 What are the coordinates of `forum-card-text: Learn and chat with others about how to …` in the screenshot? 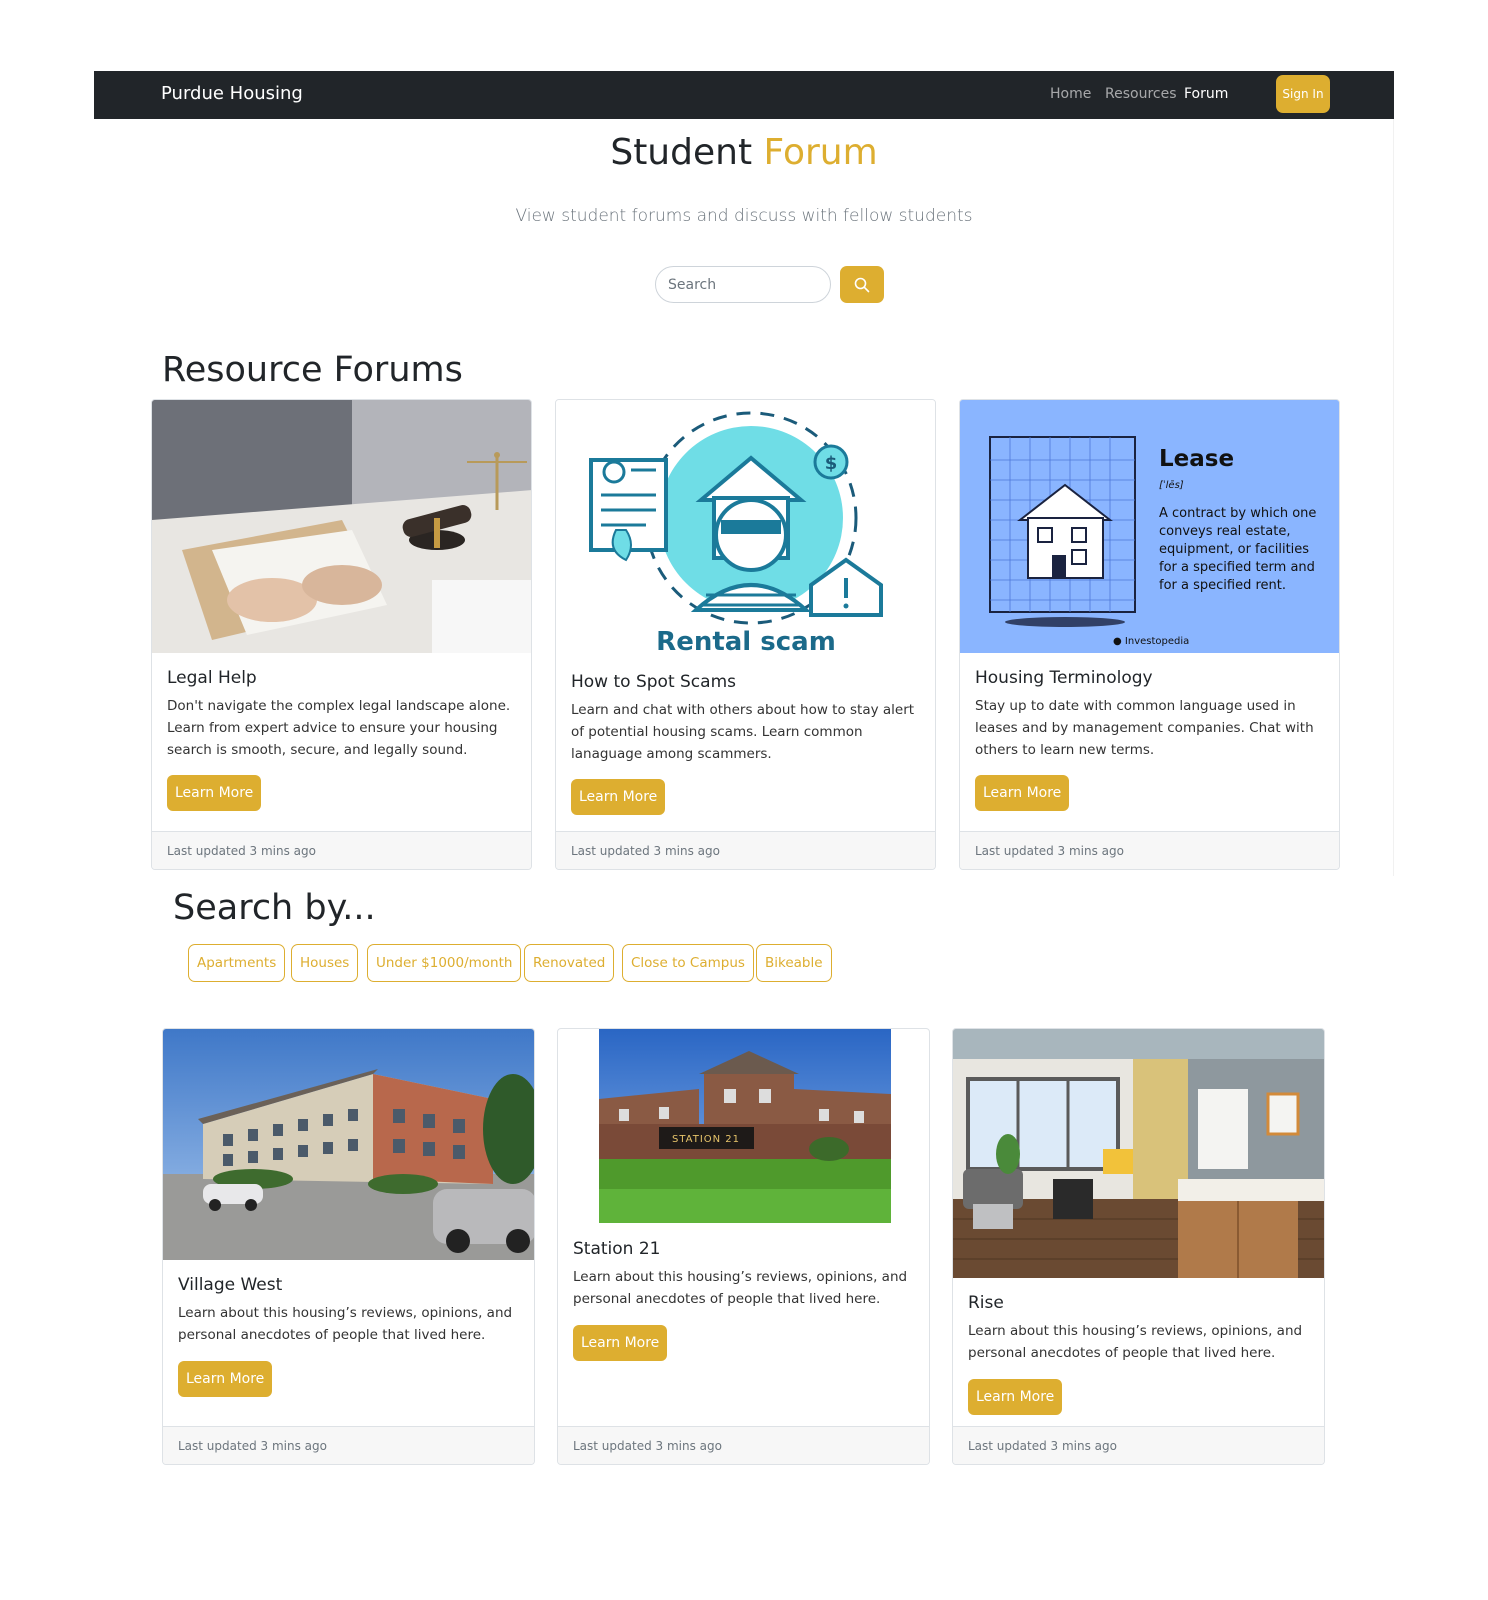 It's located at (743, 732).